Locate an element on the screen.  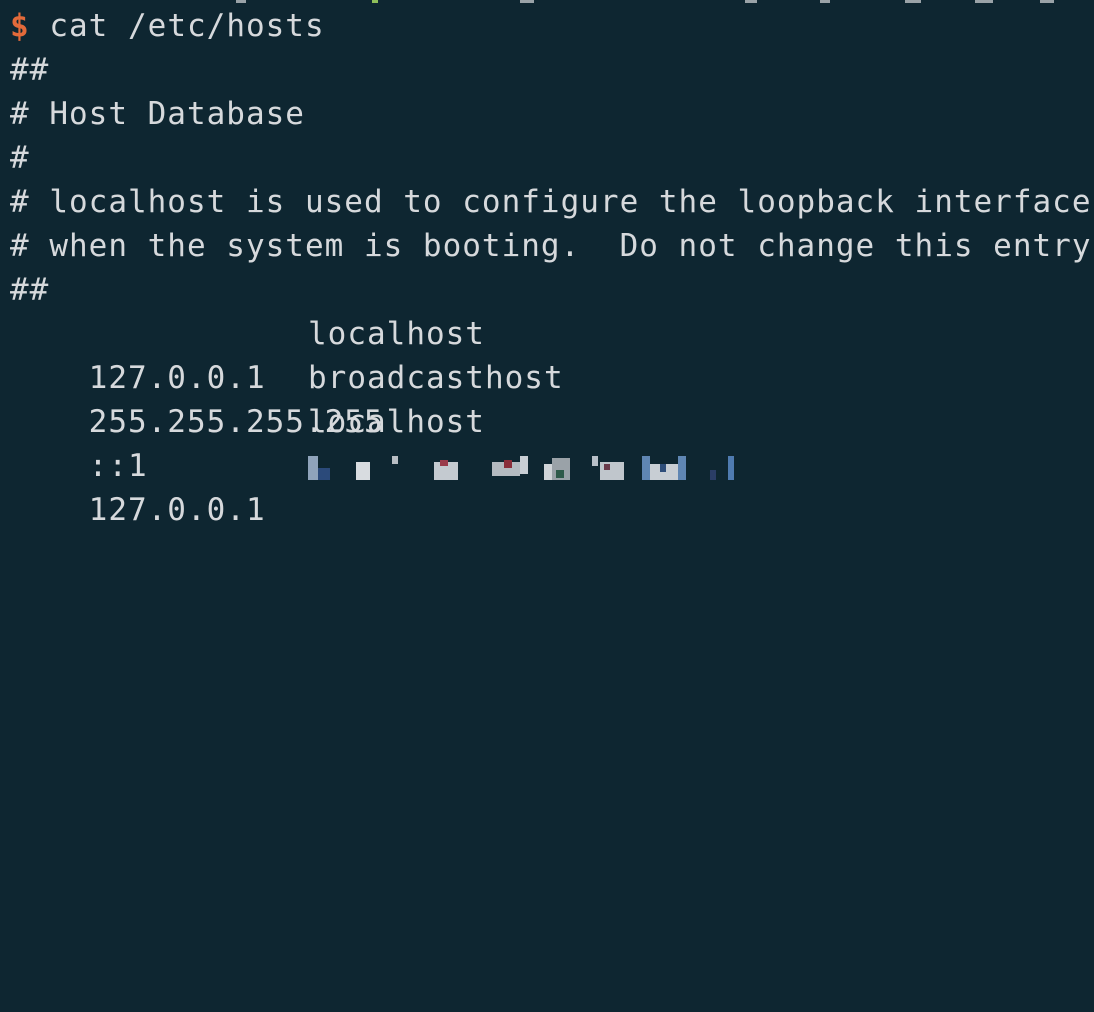
comment-line: # Host Database is located at coordinates (157, 114).